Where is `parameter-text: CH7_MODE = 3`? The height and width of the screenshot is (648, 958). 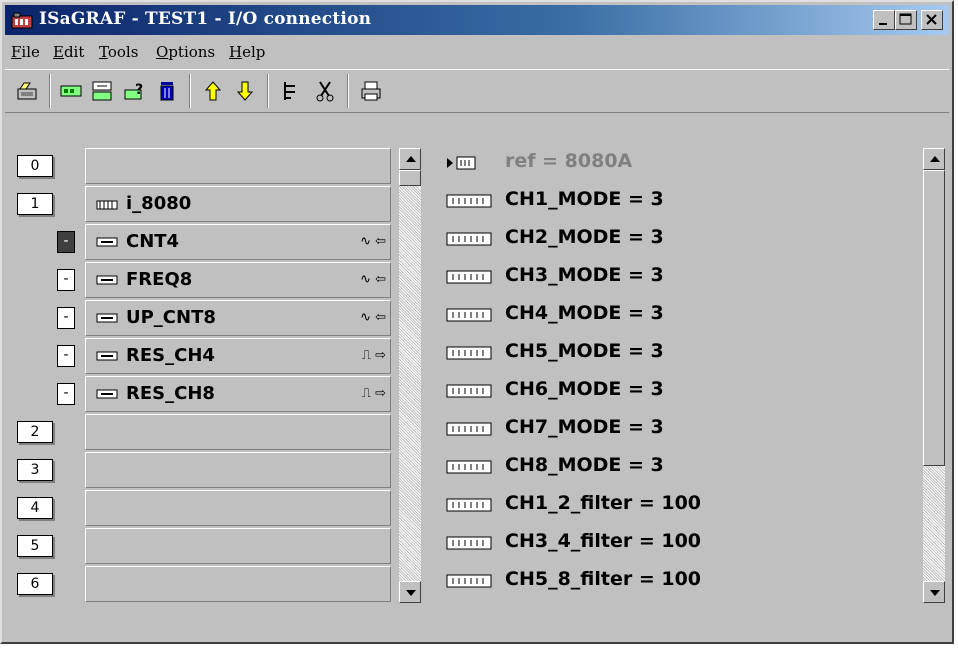
parameter-text: CH7_MODE = 3 is located at coordinates (584, 427).